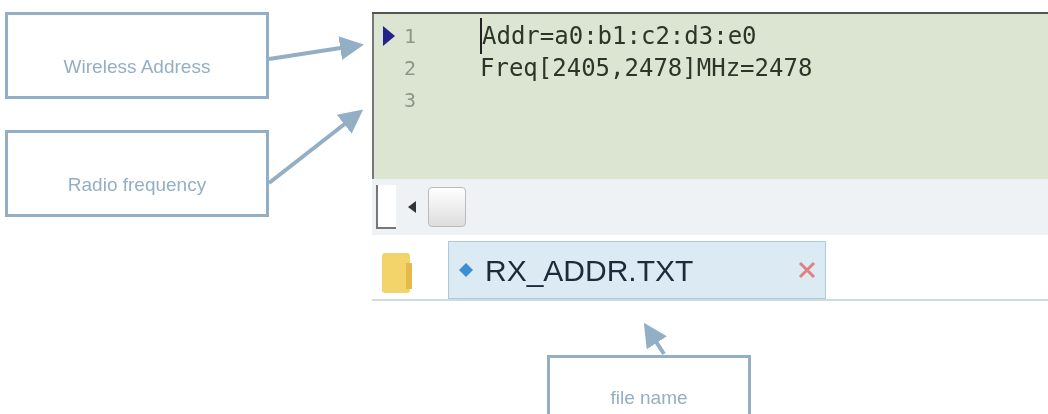 The image size is (1048, 414). What do you see at coordinates (618, 36) in the screenshot?
I see `code-line: Addr=a0:b1:c2:d3:e0` at bounding box center [618, 36].